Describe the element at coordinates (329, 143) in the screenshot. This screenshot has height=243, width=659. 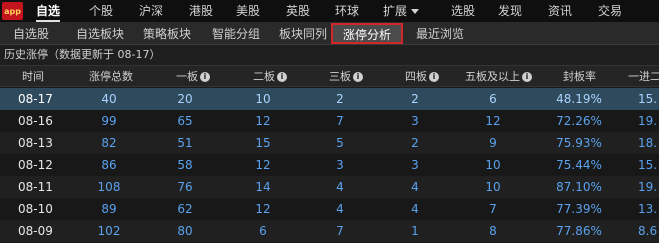
I see `table-row: 08-13 82 51 15 5 2 9 75.93% 18.` at that location.